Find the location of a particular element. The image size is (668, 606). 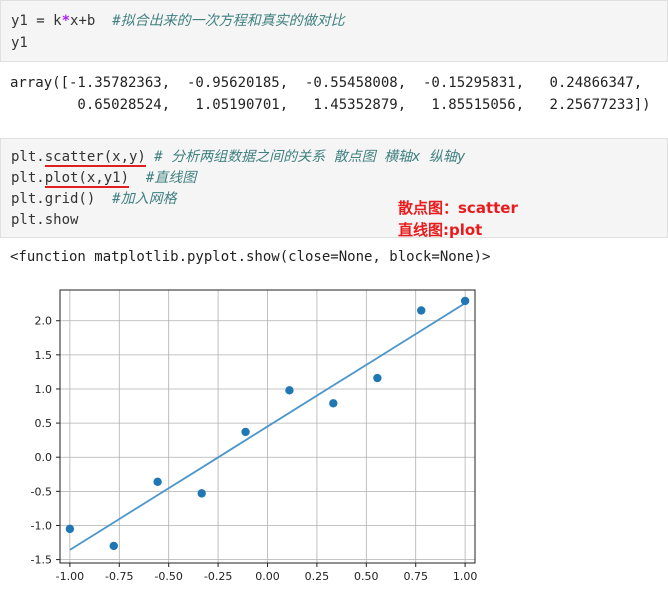

code-token: y1 = is located at coordinates (32, 21).